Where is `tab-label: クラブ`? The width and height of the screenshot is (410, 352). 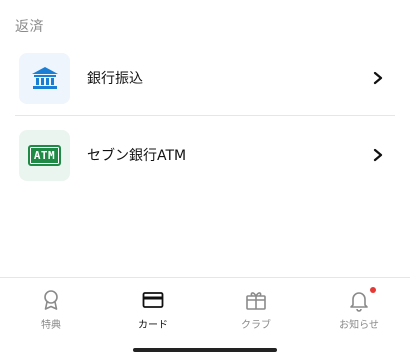
tab-label: クラブ is located at coordinates (256, 325).